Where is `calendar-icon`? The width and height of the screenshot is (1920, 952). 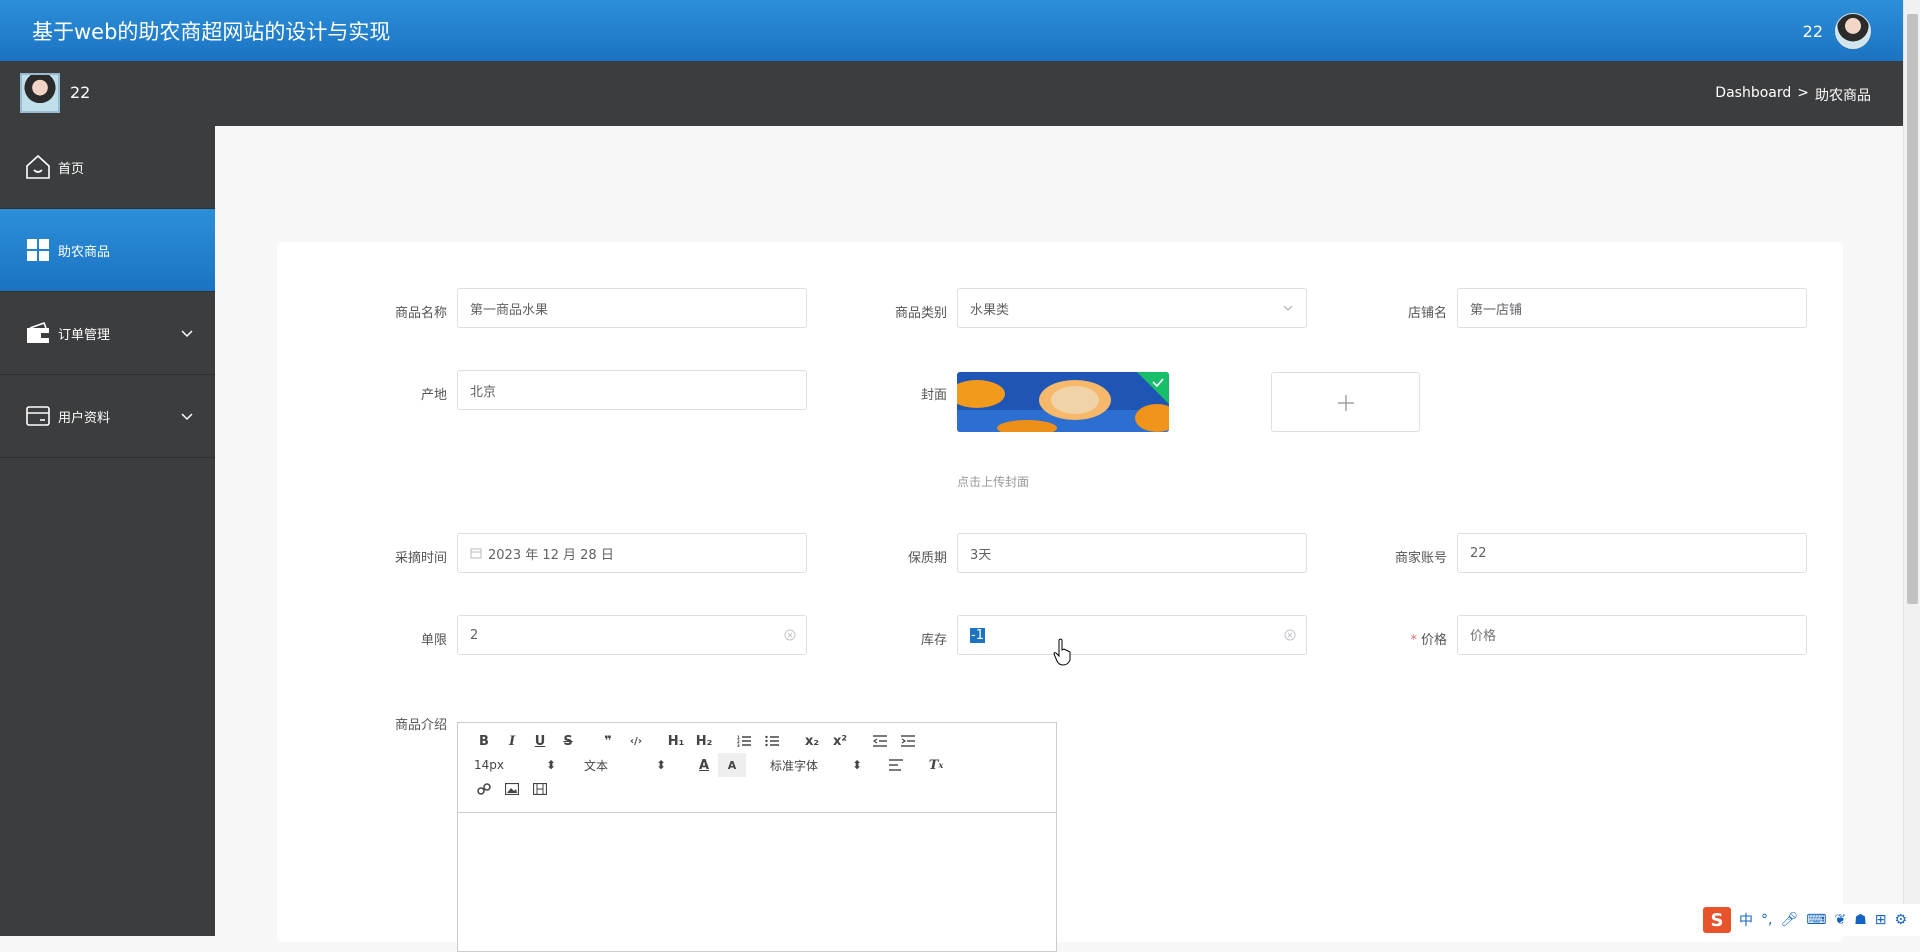
calendar-icon is located at coordinates (476, 553).